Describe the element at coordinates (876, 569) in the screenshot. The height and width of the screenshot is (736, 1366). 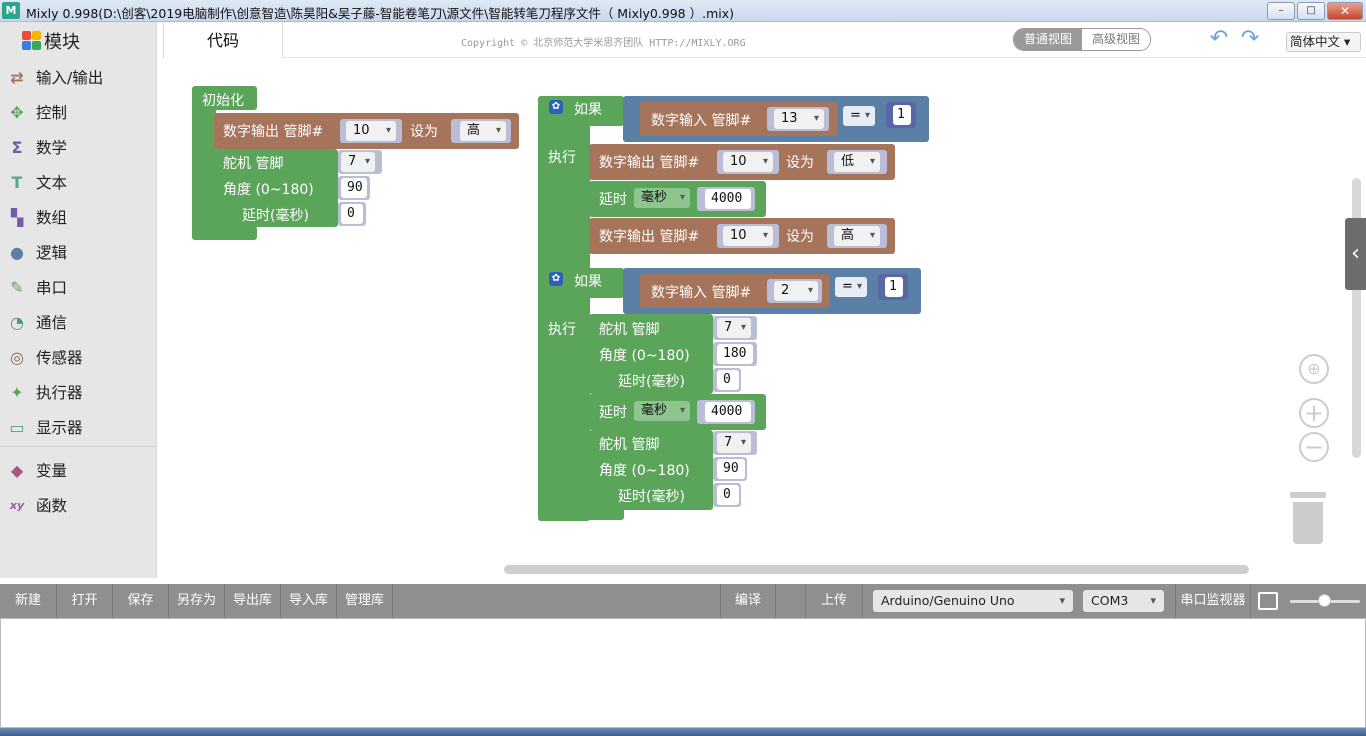
I see `horizontal-scrollbar` at that location.